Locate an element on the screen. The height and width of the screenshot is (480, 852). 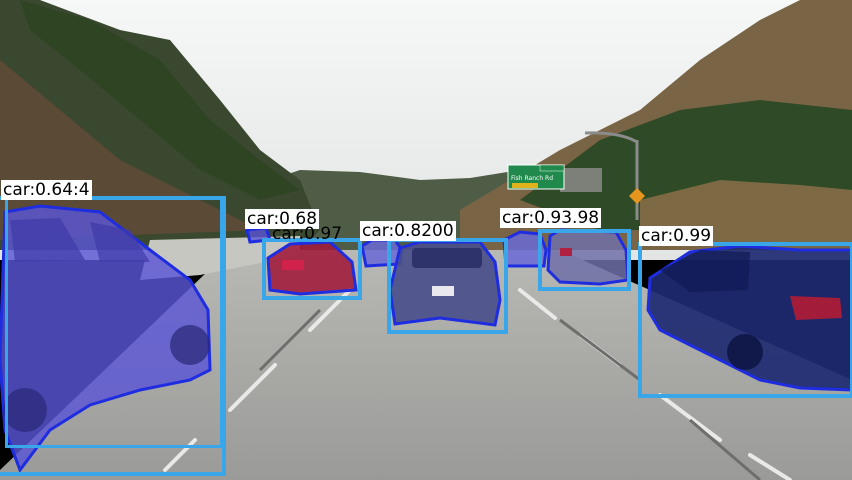
road-sign-yellow-strip is located at coordinates (525, 185).